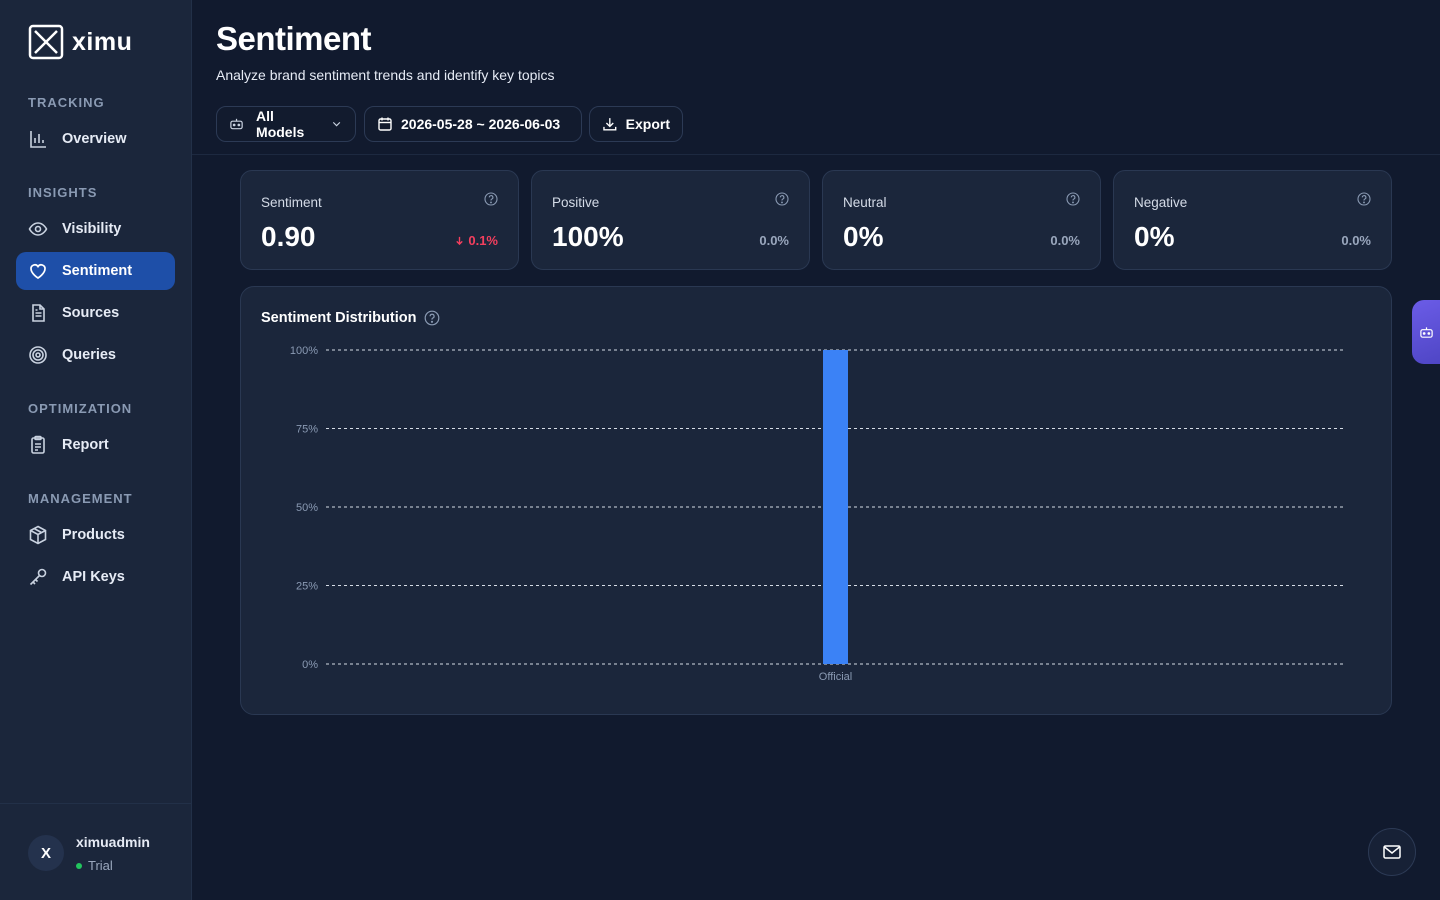  I want to click on stat-card-positive: Positive 100% 0.0%, so click(670, 220).